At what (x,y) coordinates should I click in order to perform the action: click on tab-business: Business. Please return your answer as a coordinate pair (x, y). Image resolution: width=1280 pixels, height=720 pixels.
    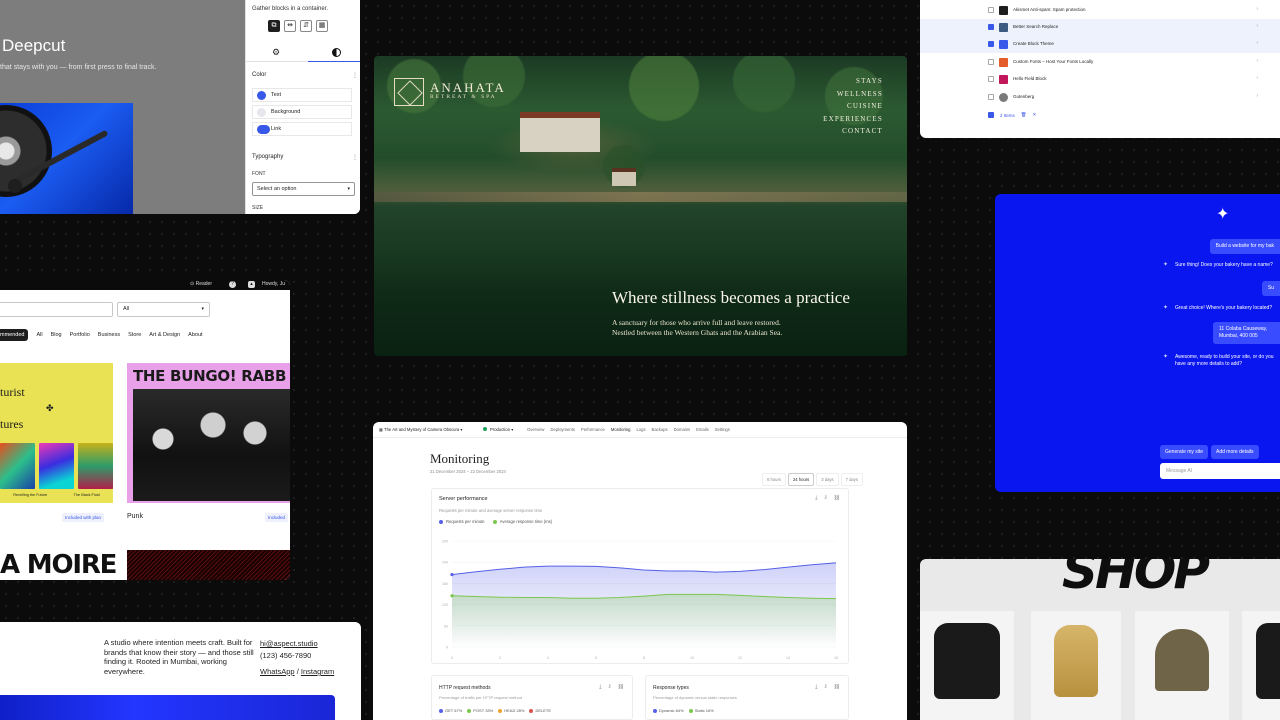
    Looking at the image, I should click on (109, 335).